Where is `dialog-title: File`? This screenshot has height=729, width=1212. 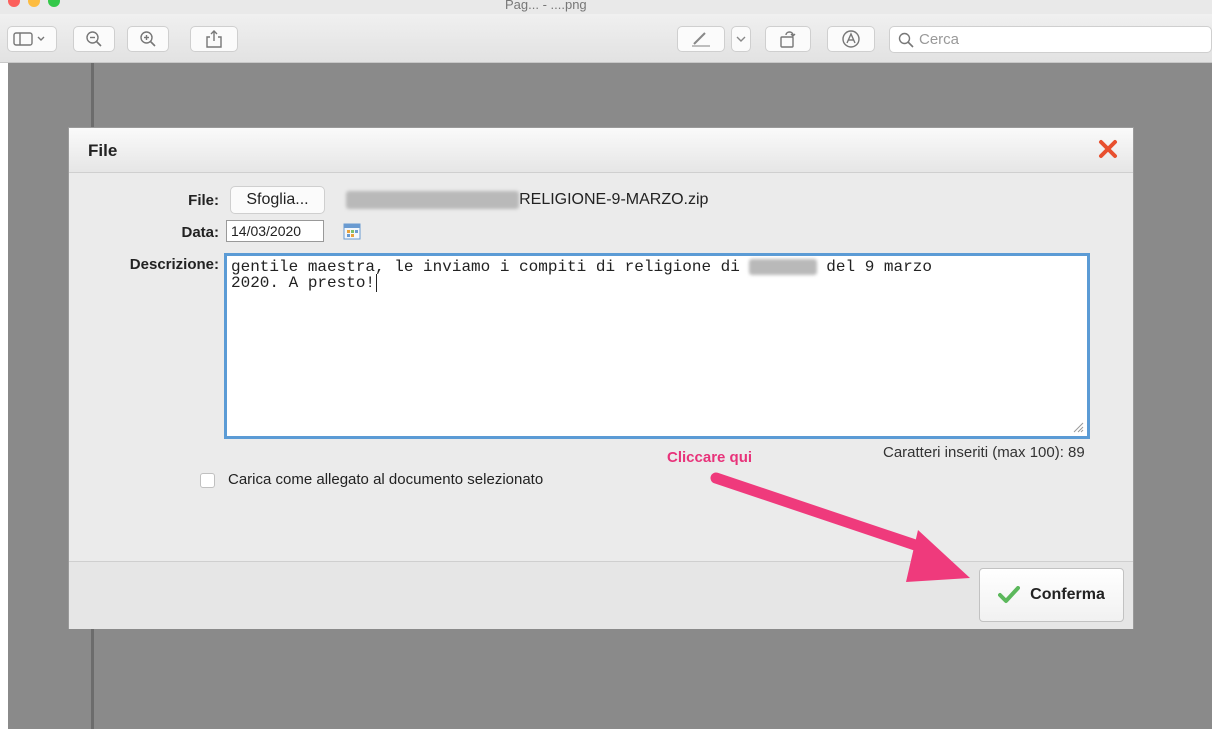
dialog-title: File is located at coordinates (103, 150).